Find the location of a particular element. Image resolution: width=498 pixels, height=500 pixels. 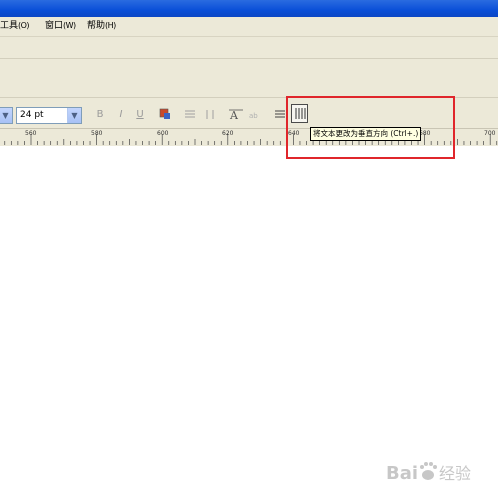

ruler-label: 620 is located at coordinates (228, 133).